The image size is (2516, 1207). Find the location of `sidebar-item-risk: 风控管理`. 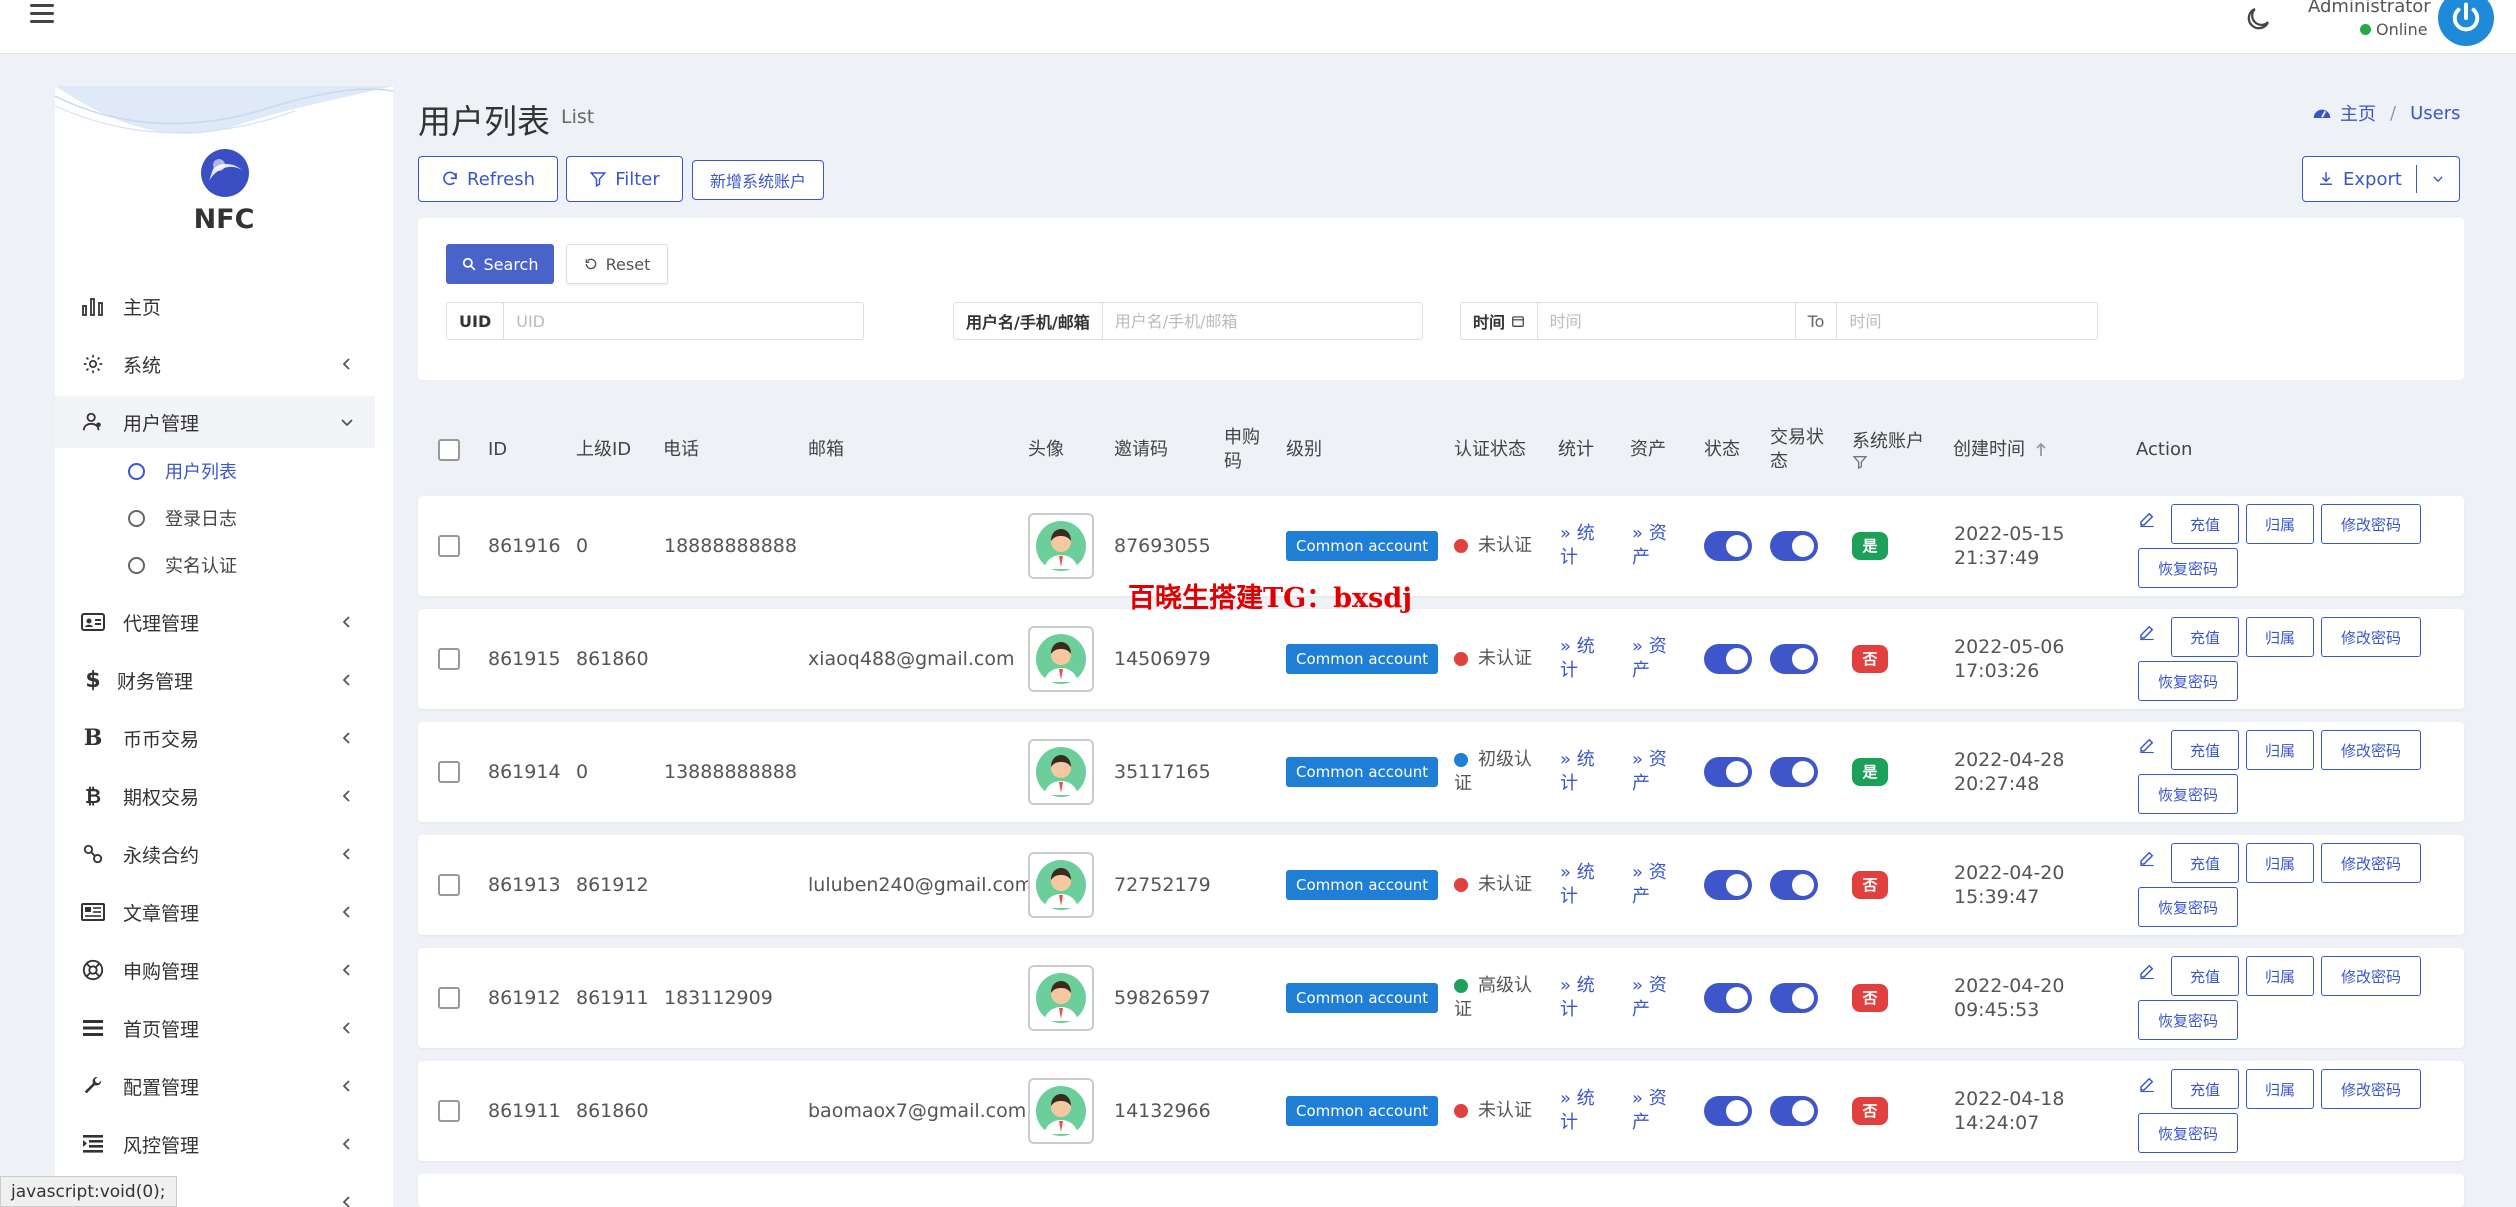

sidebar-item-risk: 风控管理 is located at coordinates (215, 1144).